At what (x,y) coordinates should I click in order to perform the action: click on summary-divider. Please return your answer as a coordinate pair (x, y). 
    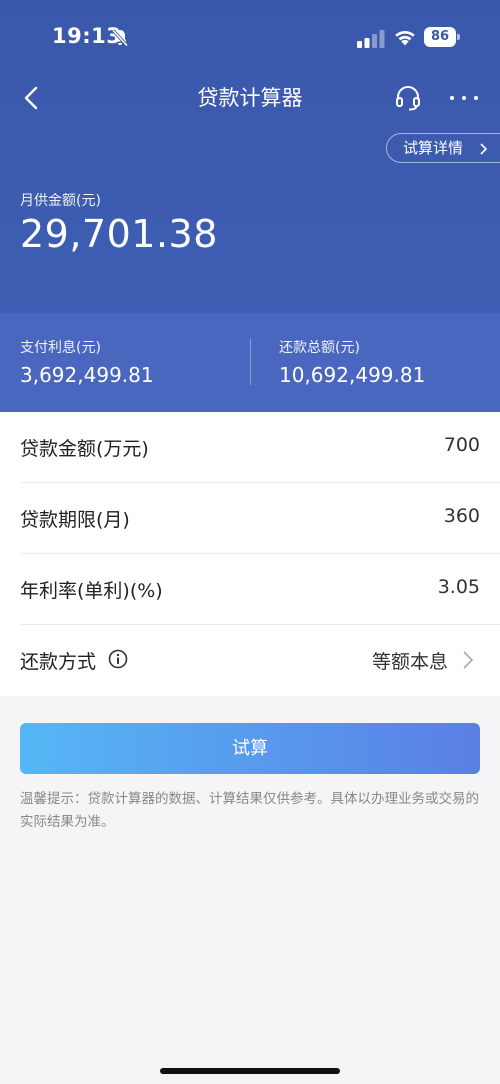
    Looking at the image, I should click on (250, 362).